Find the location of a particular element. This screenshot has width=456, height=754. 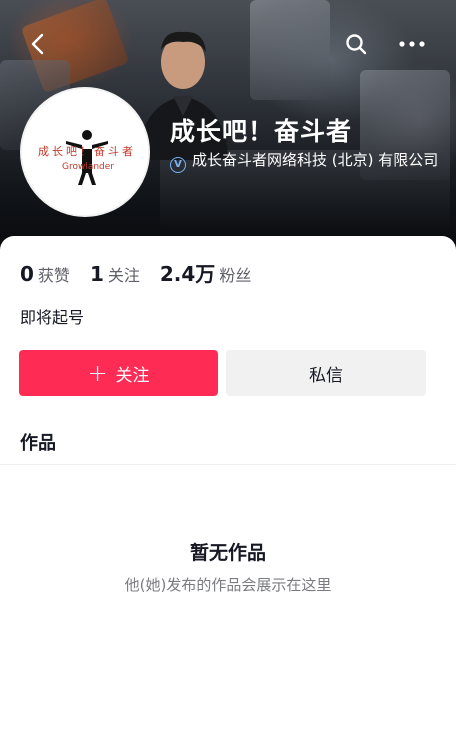

top-navigation-bar is located at coordinates (228, 42).